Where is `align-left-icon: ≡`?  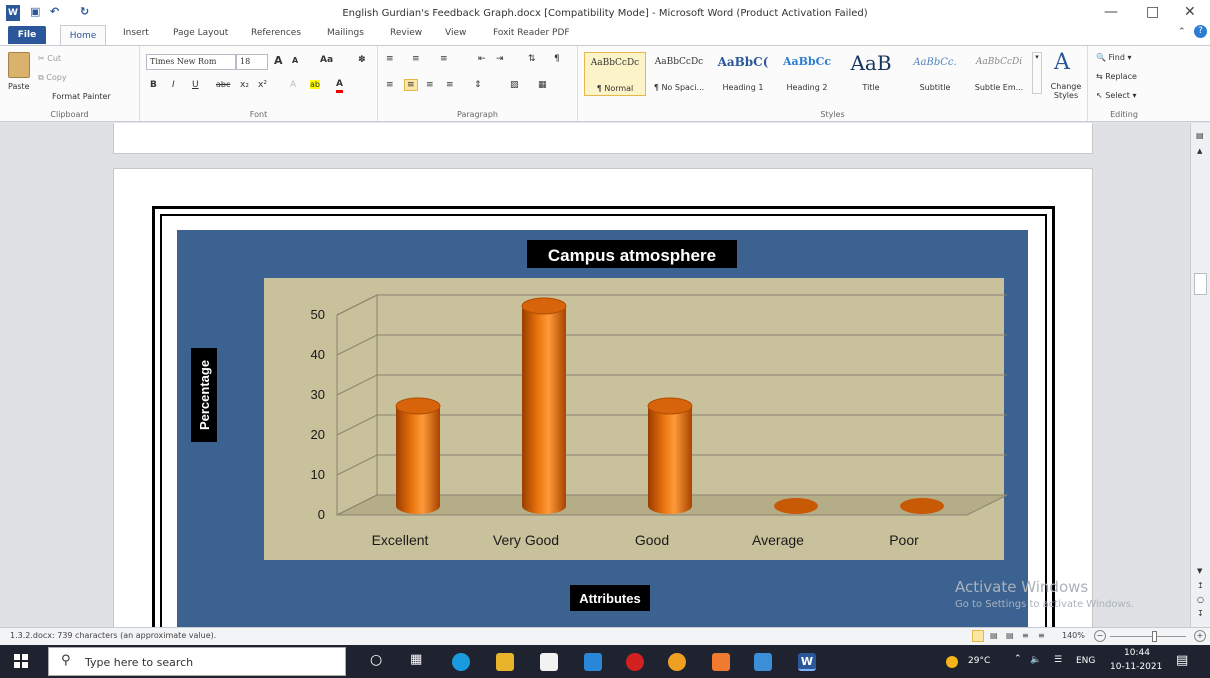 align-left-icon: ≡ is located at coordinates (390, 85).